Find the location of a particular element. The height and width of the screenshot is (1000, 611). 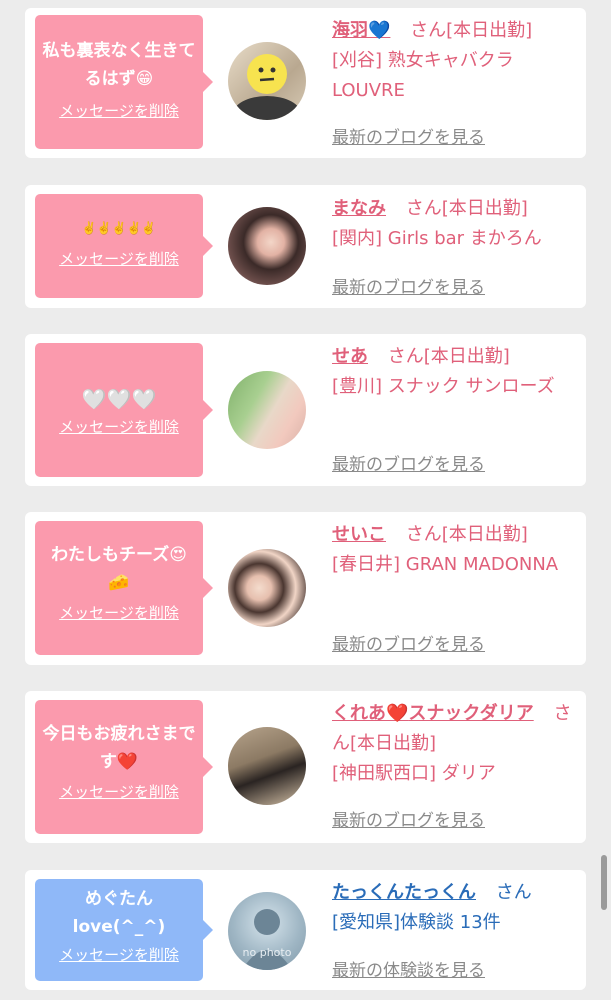

emoji-face-icon is located at coordinates (267, 87).